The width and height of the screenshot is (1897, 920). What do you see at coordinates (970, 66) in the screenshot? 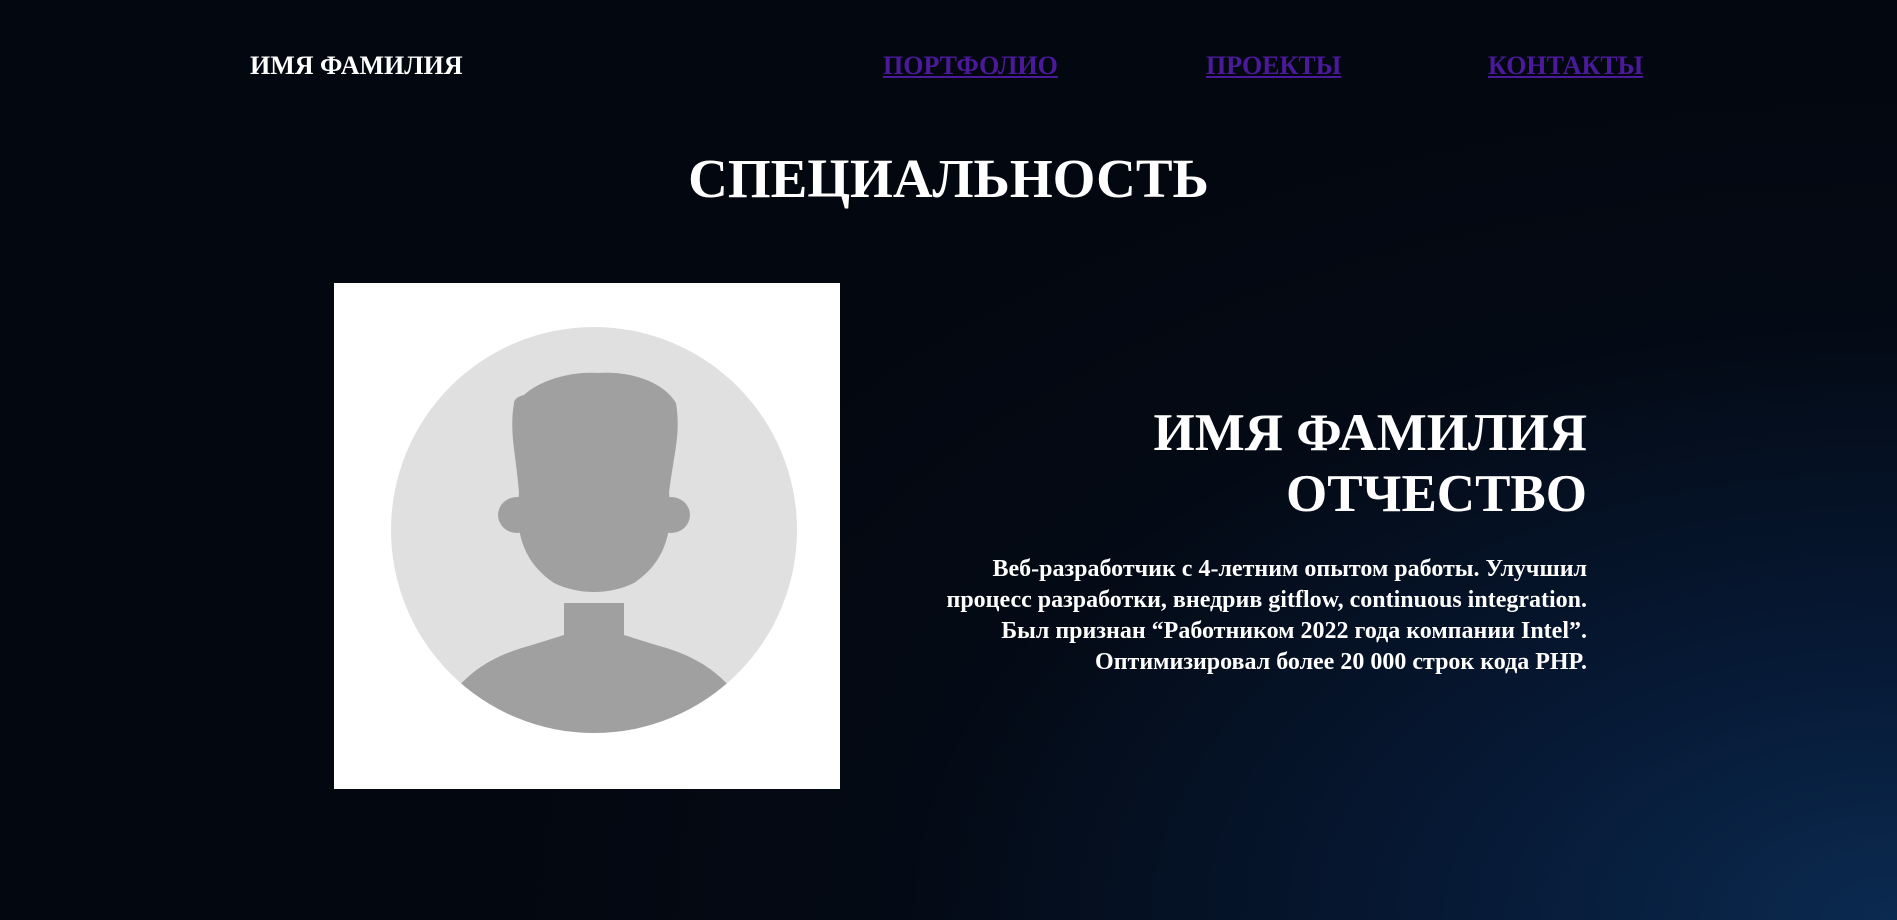
I see `nav-link-portfolio: ПОРТФОЛИО` at bounding box center [970, 66].